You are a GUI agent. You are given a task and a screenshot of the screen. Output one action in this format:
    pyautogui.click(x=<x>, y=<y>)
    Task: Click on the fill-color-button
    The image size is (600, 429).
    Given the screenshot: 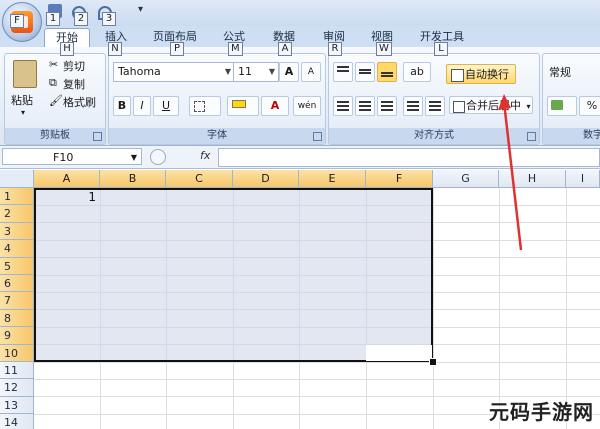 What is the action you would take?
    pyautogui.click(x=243, y=106)
    